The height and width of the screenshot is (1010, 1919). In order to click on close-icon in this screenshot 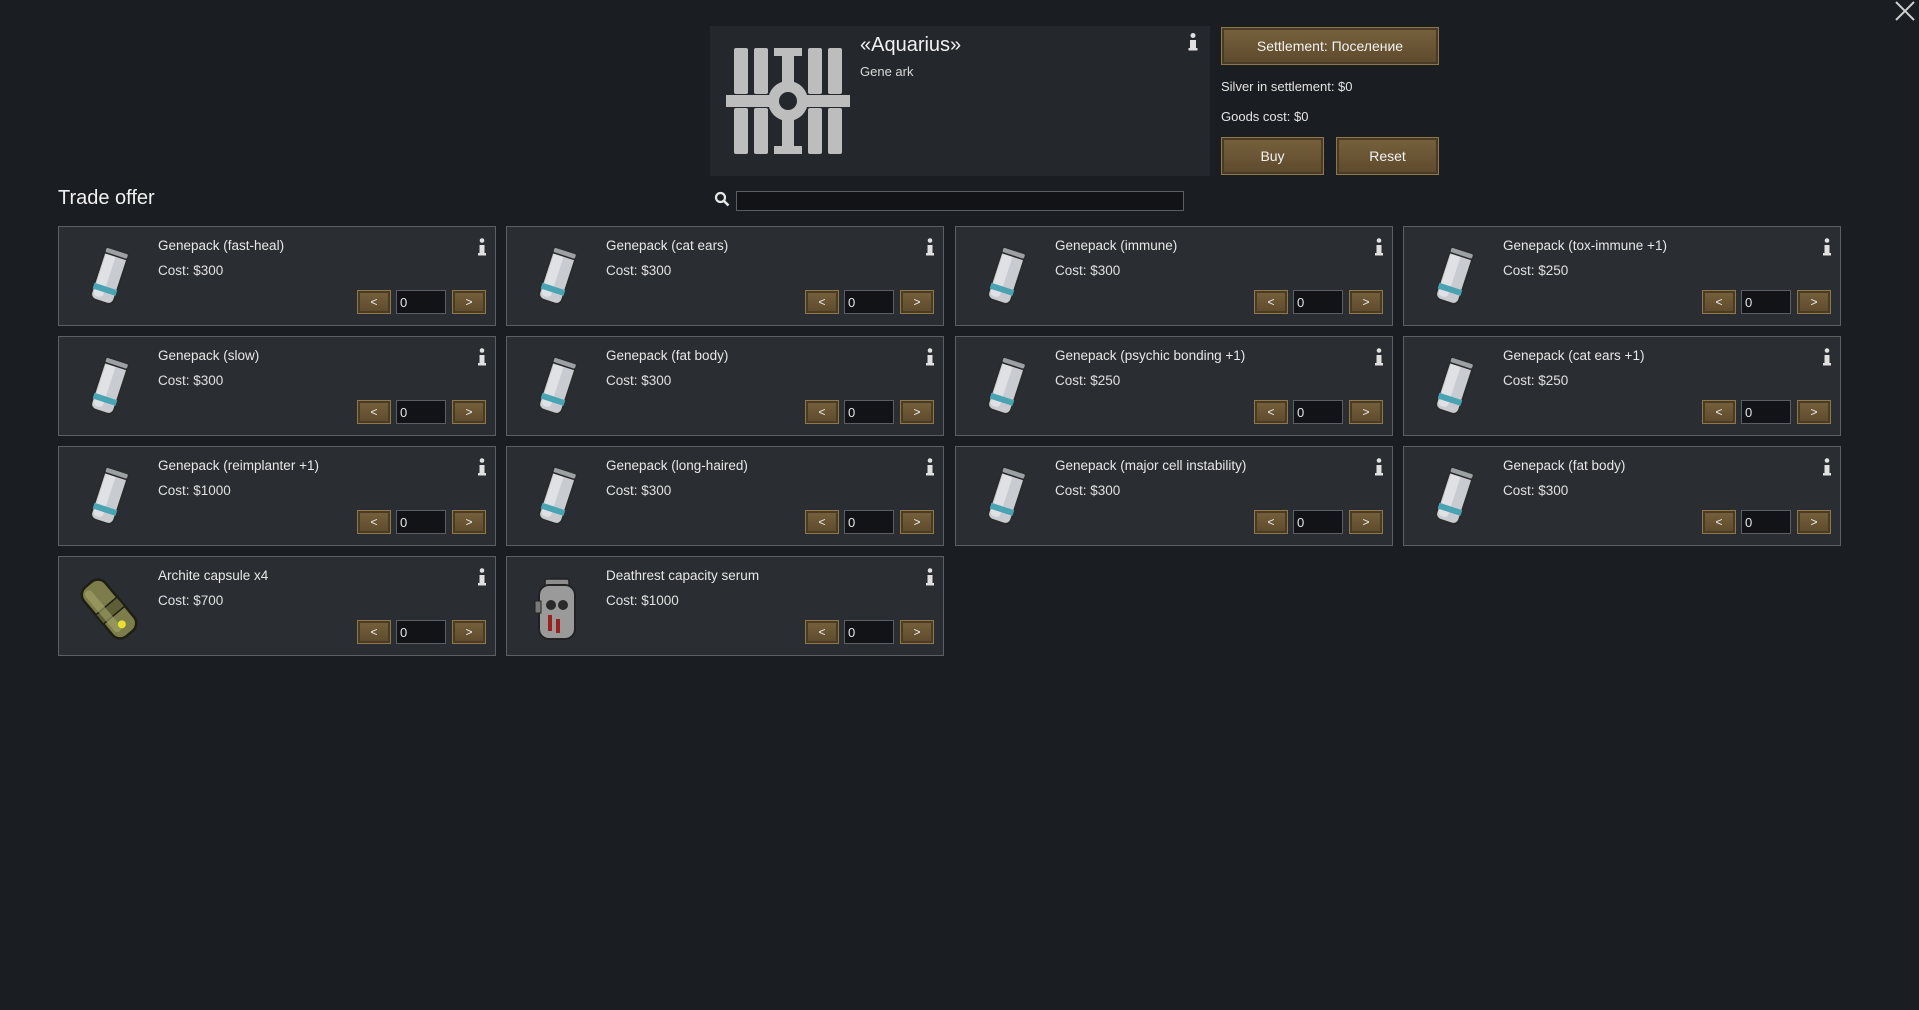, I will do `click(1904, 12)`.